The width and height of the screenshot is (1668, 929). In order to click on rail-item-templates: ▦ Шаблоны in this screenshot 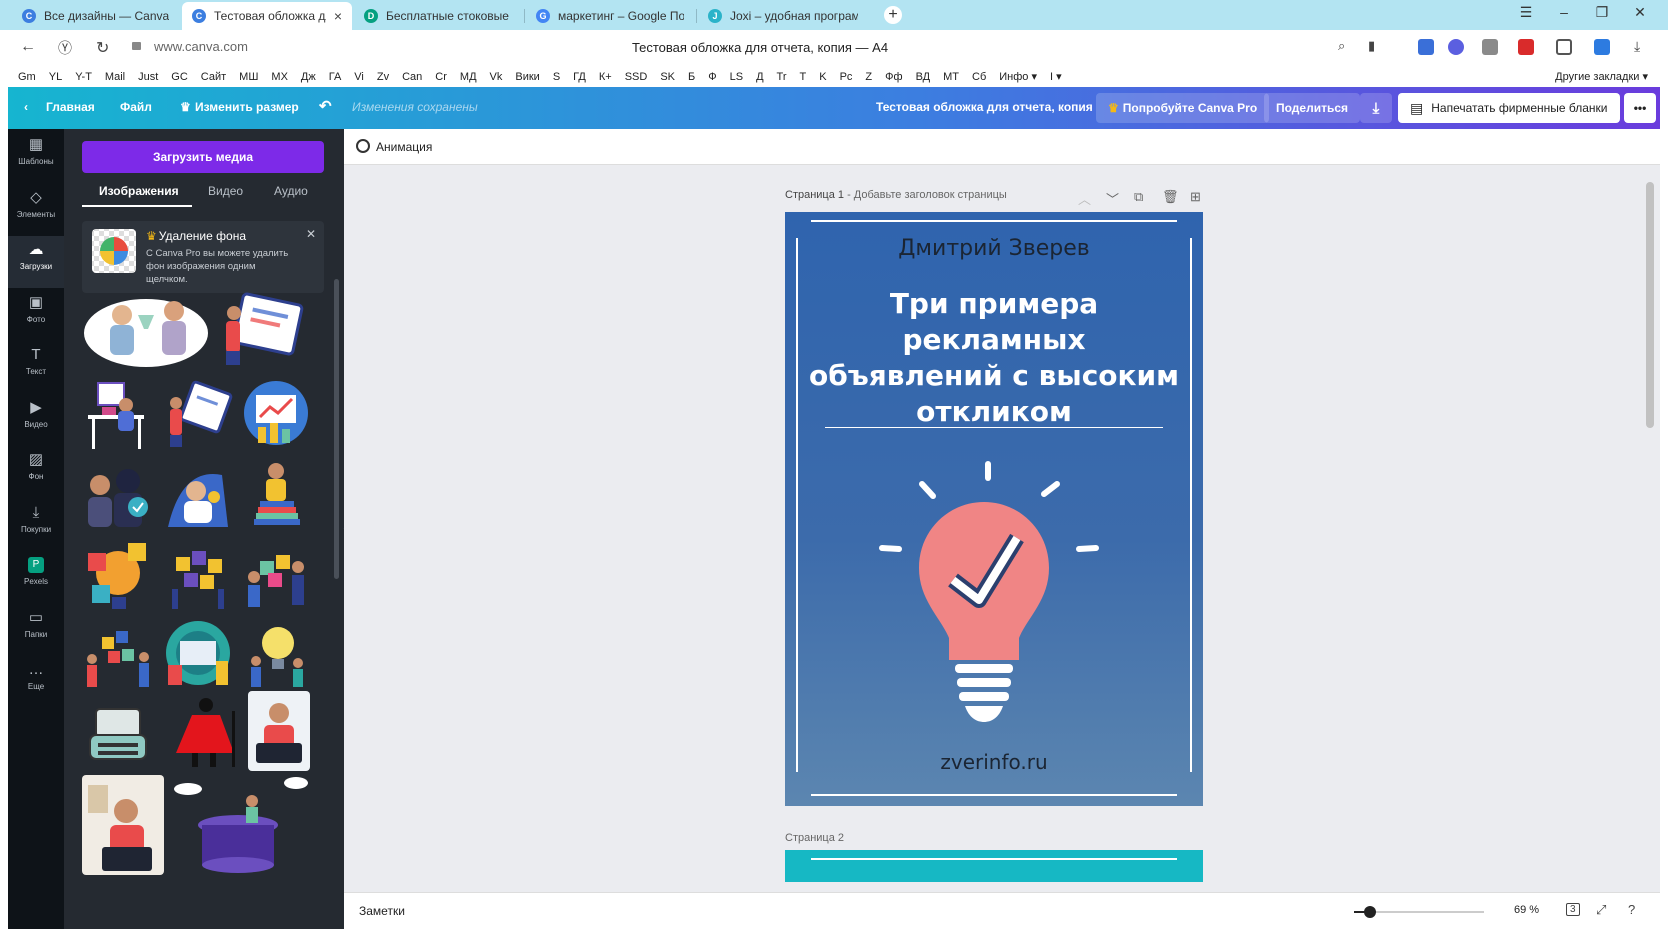, I will do `click(36, 157)`.